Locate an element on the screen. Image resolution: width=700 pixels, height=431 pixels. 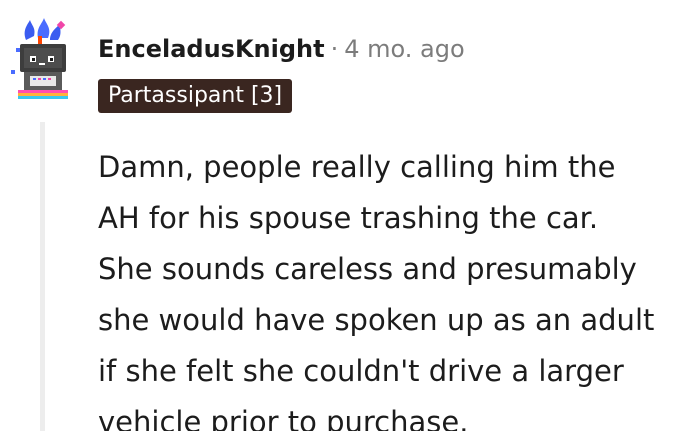
author-line: EnceladusKnight · 4 mo. ago is located at coordinates (281, 49).